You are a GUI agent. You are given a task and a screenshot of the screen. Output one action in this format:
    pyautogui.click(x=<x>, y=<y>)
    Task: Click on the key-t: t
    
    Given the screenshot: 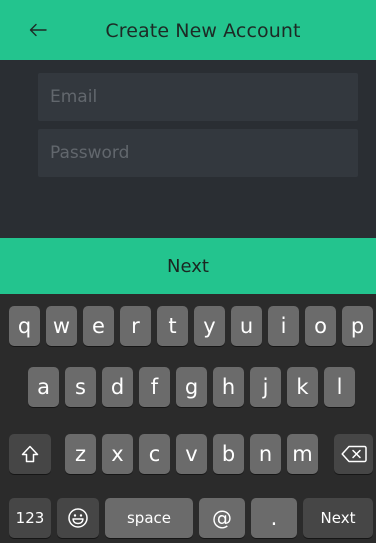 What is the action you would take?
    pyautogui.click(x=172, y=326)
    